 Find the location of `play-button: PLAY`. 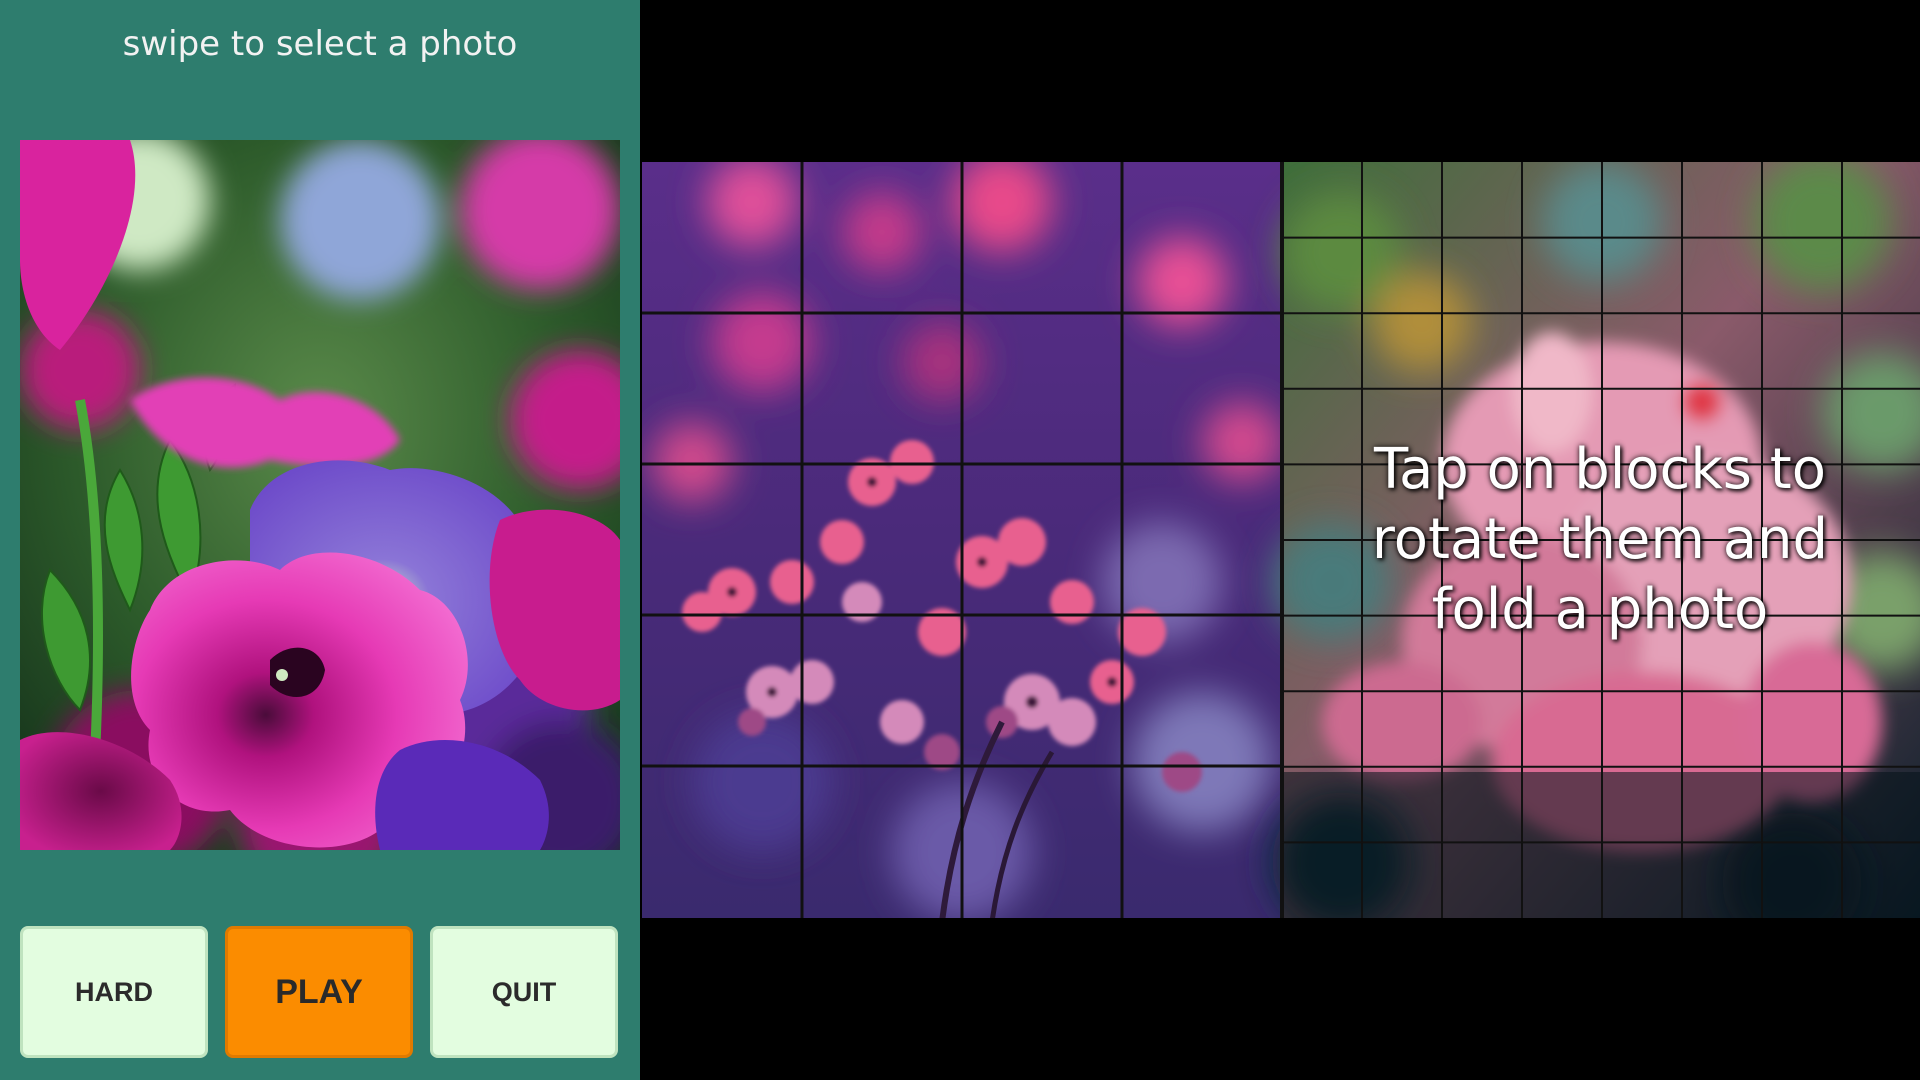

play-button: PLAY is located at coordinates (319, 992).